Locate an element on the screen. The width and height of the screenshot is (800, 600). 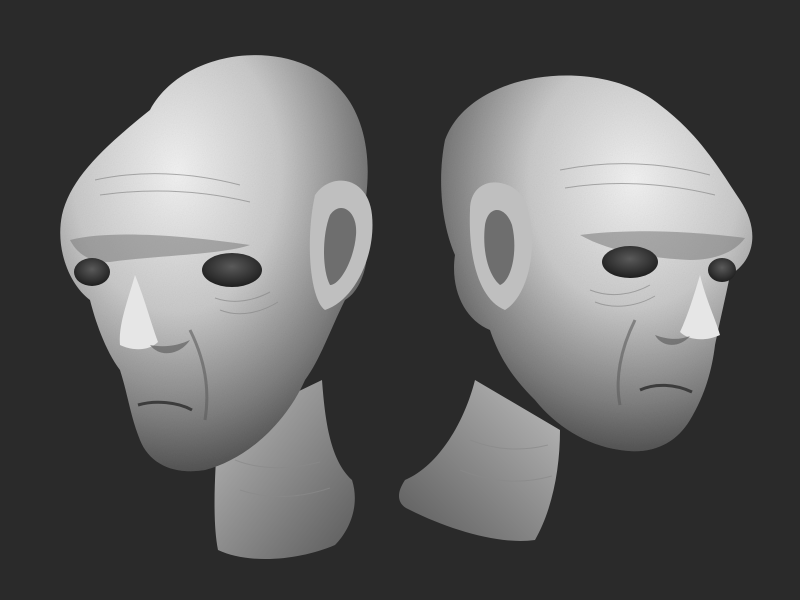
left-head-eye-left is located at coordinates (92, 272).